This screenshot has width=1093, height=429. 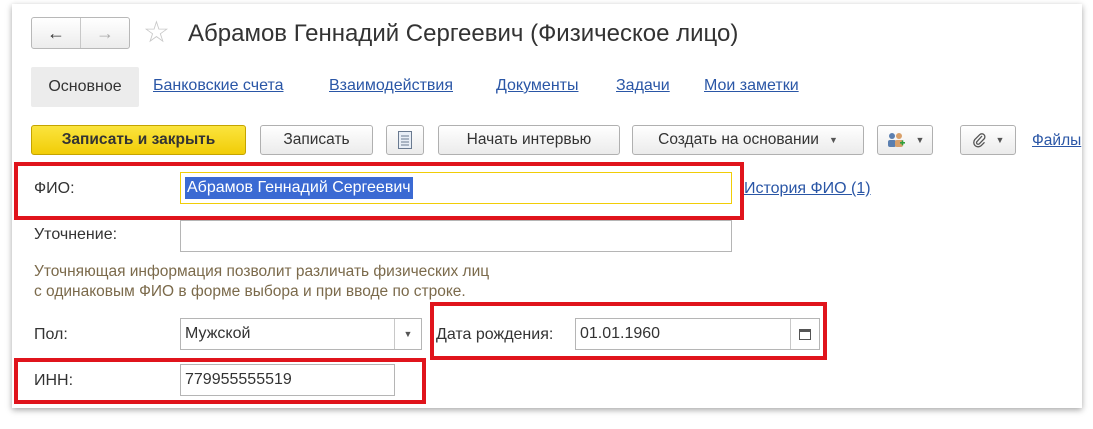 What do you see at coordinates (85, 87) in the screenshot?
I see `tab-main: Основное` at bounding box center [85, 87].